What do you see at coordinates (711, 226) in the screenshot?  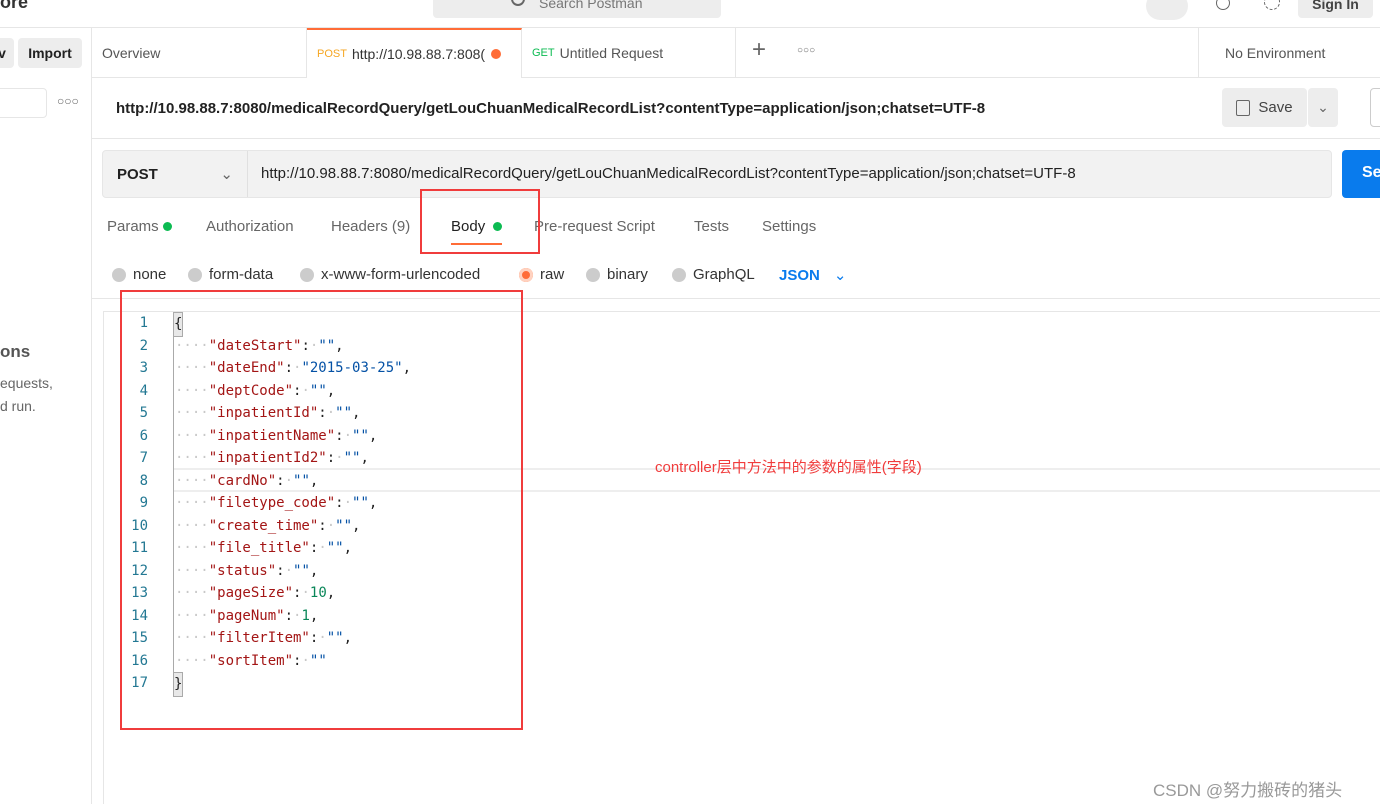 I see `tab-tests: Tests` at bounding box center [711, 226].